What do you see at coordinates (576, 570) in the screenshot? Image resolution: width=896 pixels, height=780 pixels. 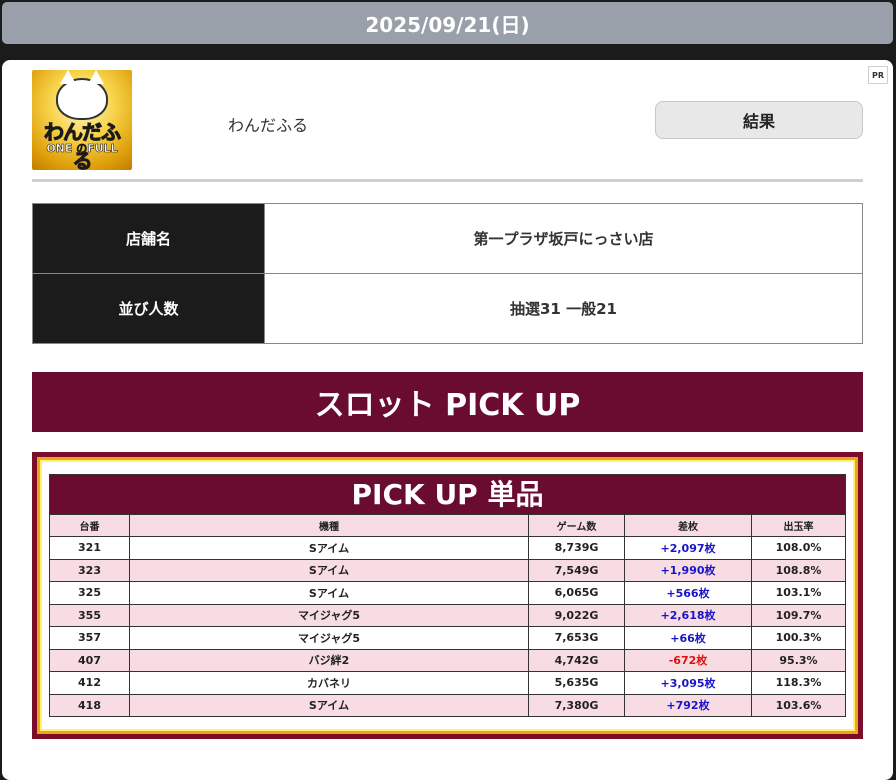 I see `cell-games: 7,549G` at bounding box center [576, 570].